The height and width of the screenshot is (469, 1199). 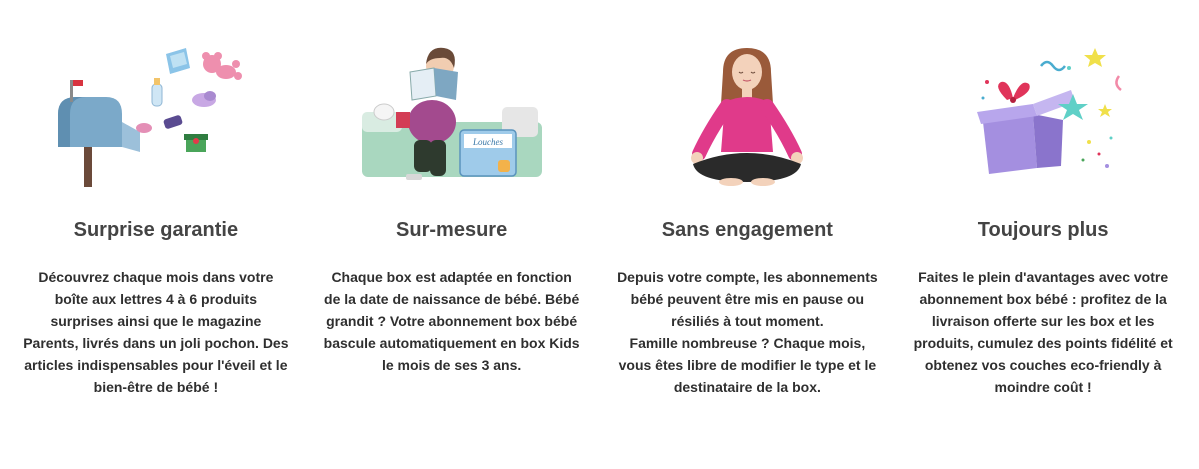 What do you see at coordinates (452, 117) in the screenshot?
I see `pregnant-woman-reading-icon: Louches` at bounding box center [452, 117].